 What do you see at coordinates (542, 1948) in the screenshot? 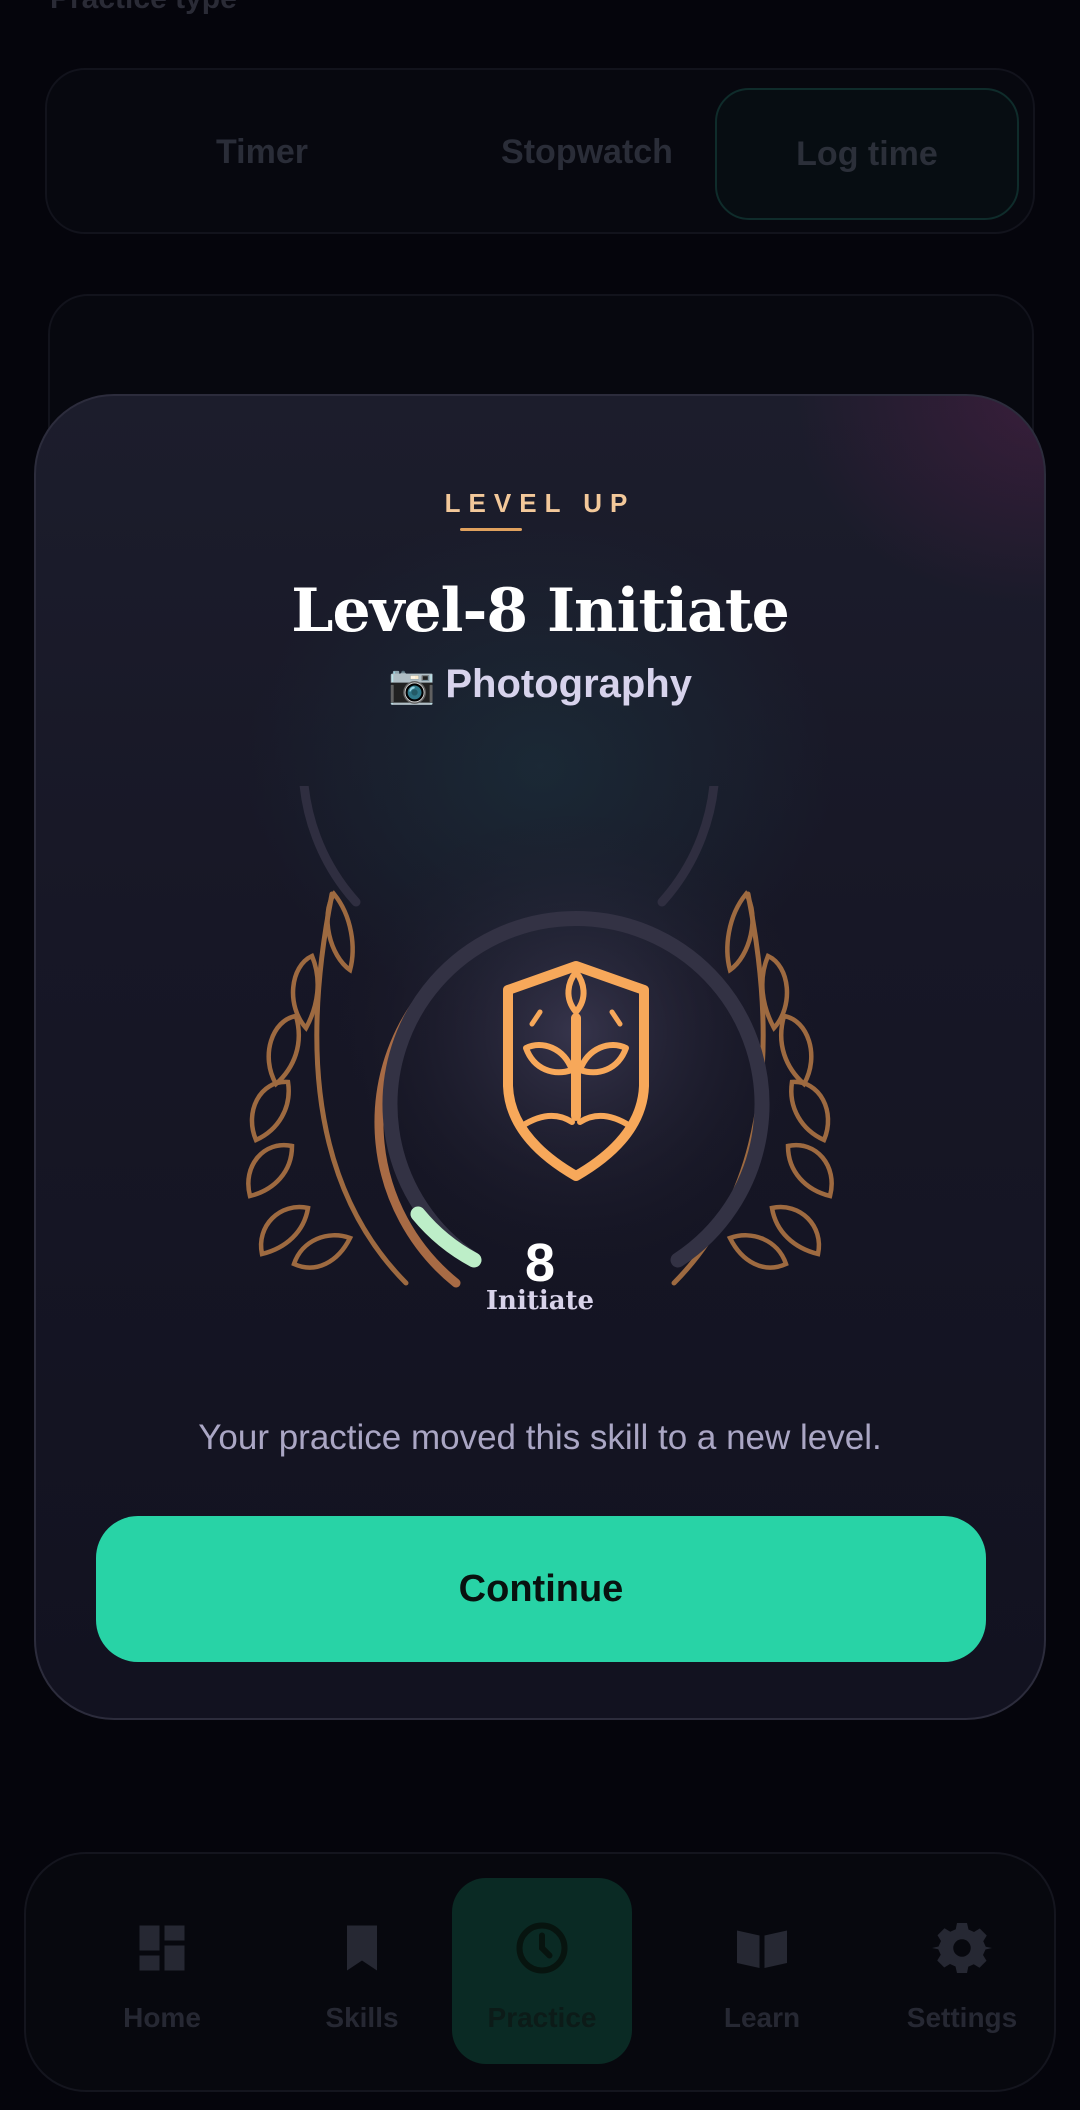
I see `clock-icon` at bounding box center [542, 1948].